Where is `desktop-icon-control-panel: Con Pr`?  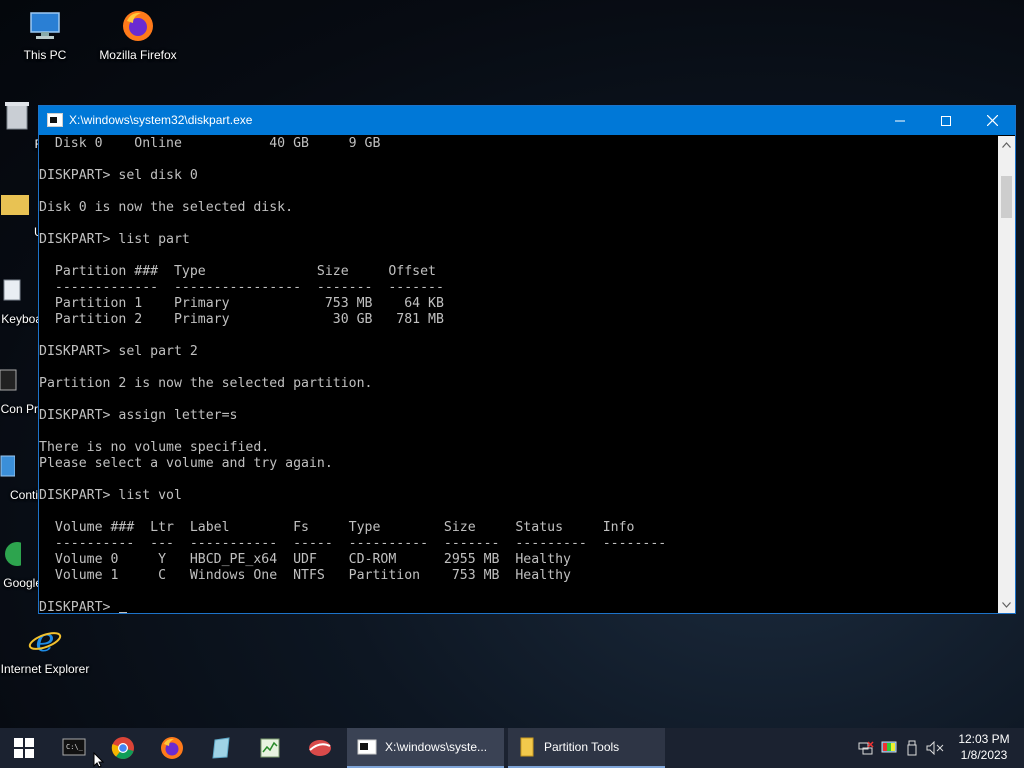
desktop-icon-control-panel: Con Pr is located at coordinates (19, 389).